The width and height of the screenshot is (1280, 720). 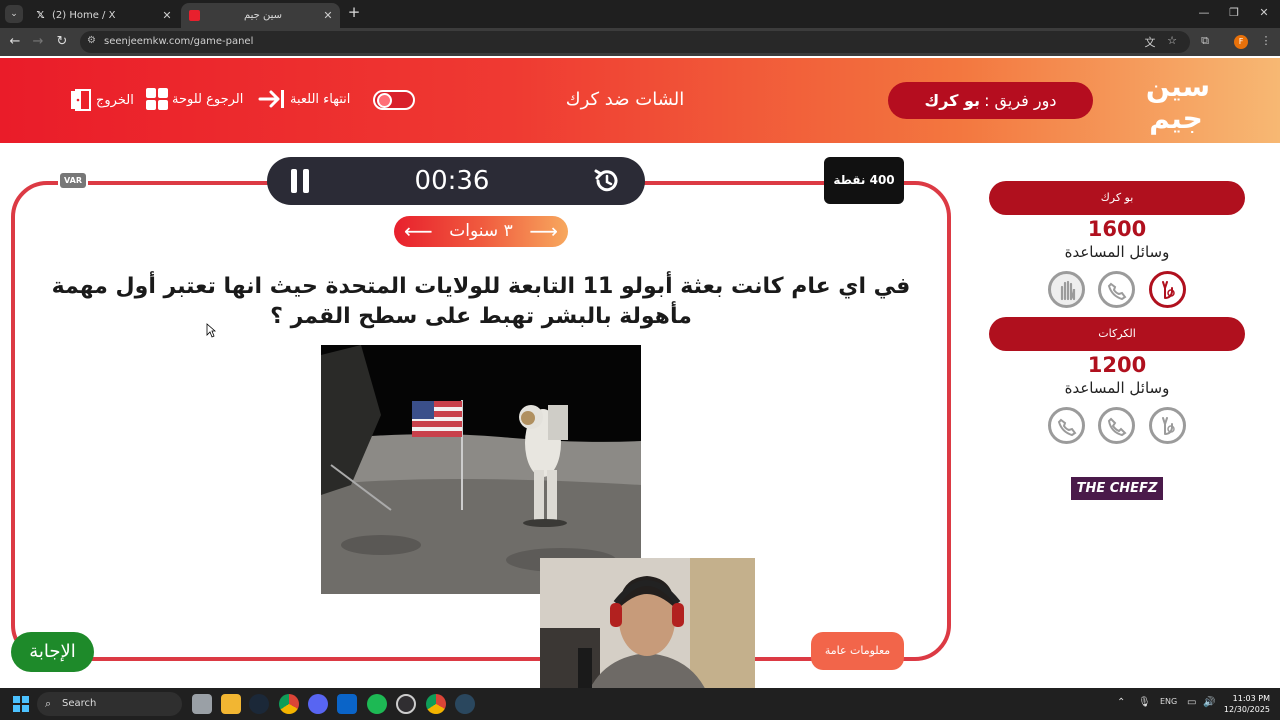 I want to click on new-tab-button: +, so click(x=354, y=13).